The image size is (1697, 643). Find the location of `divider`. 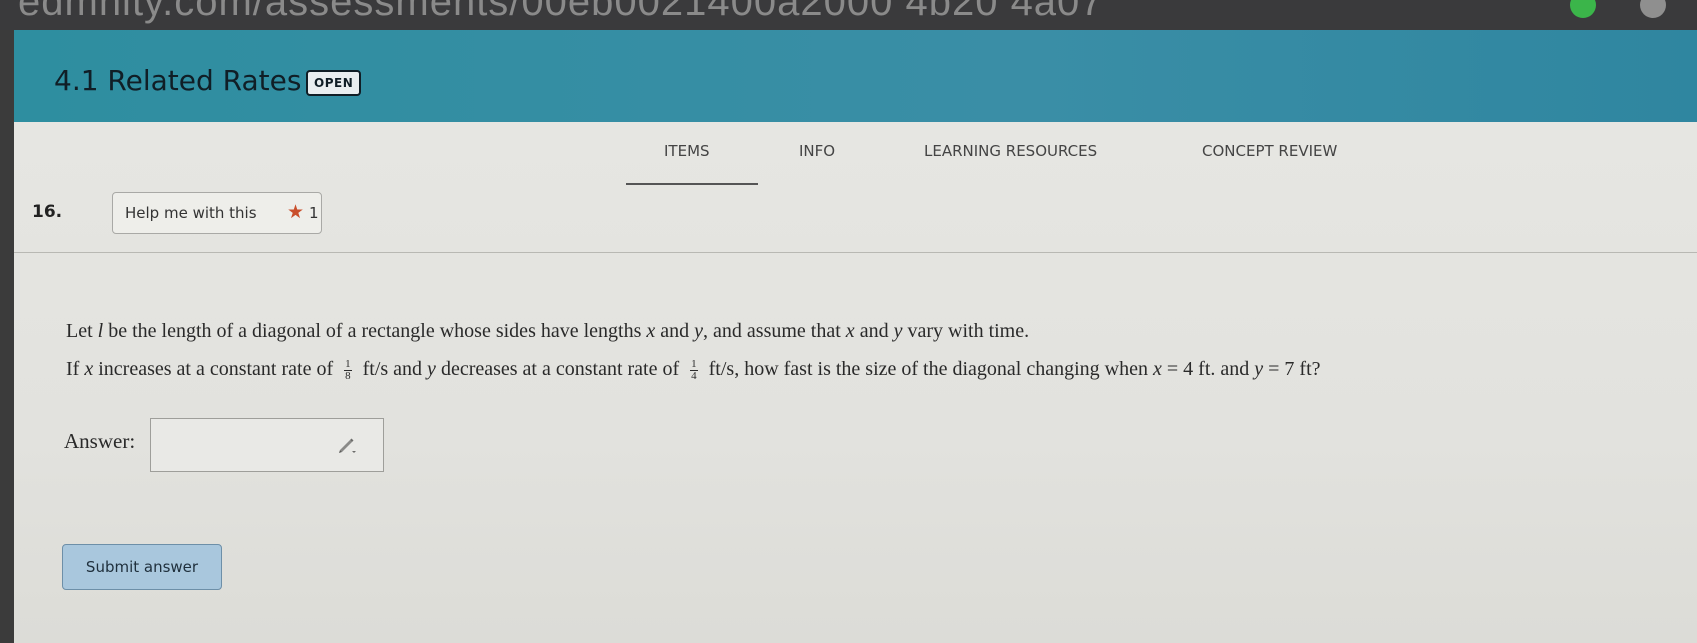

divider is located at coordinates (855, 252).